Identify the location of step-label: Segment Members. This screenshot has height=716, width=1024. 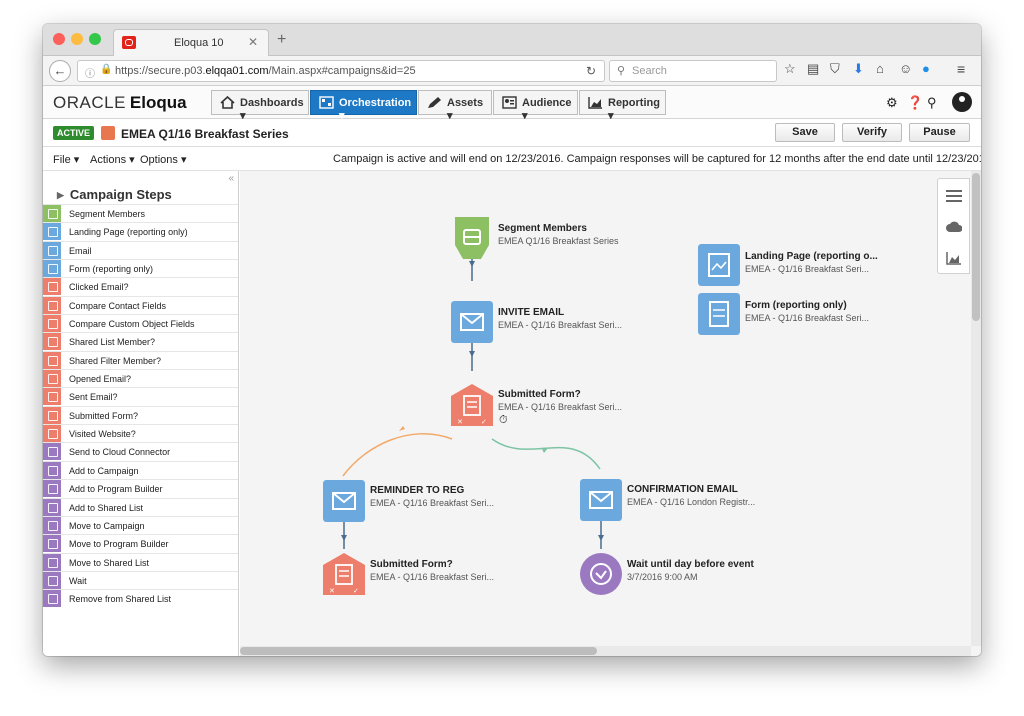
(107, 214).